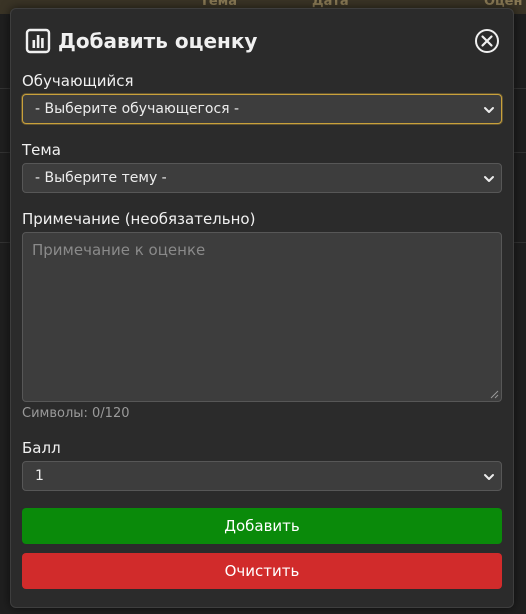 The height and width of the screenshot is (614, 526). I want to click on note-label: Примечание (необязательно), so click(139, 219).